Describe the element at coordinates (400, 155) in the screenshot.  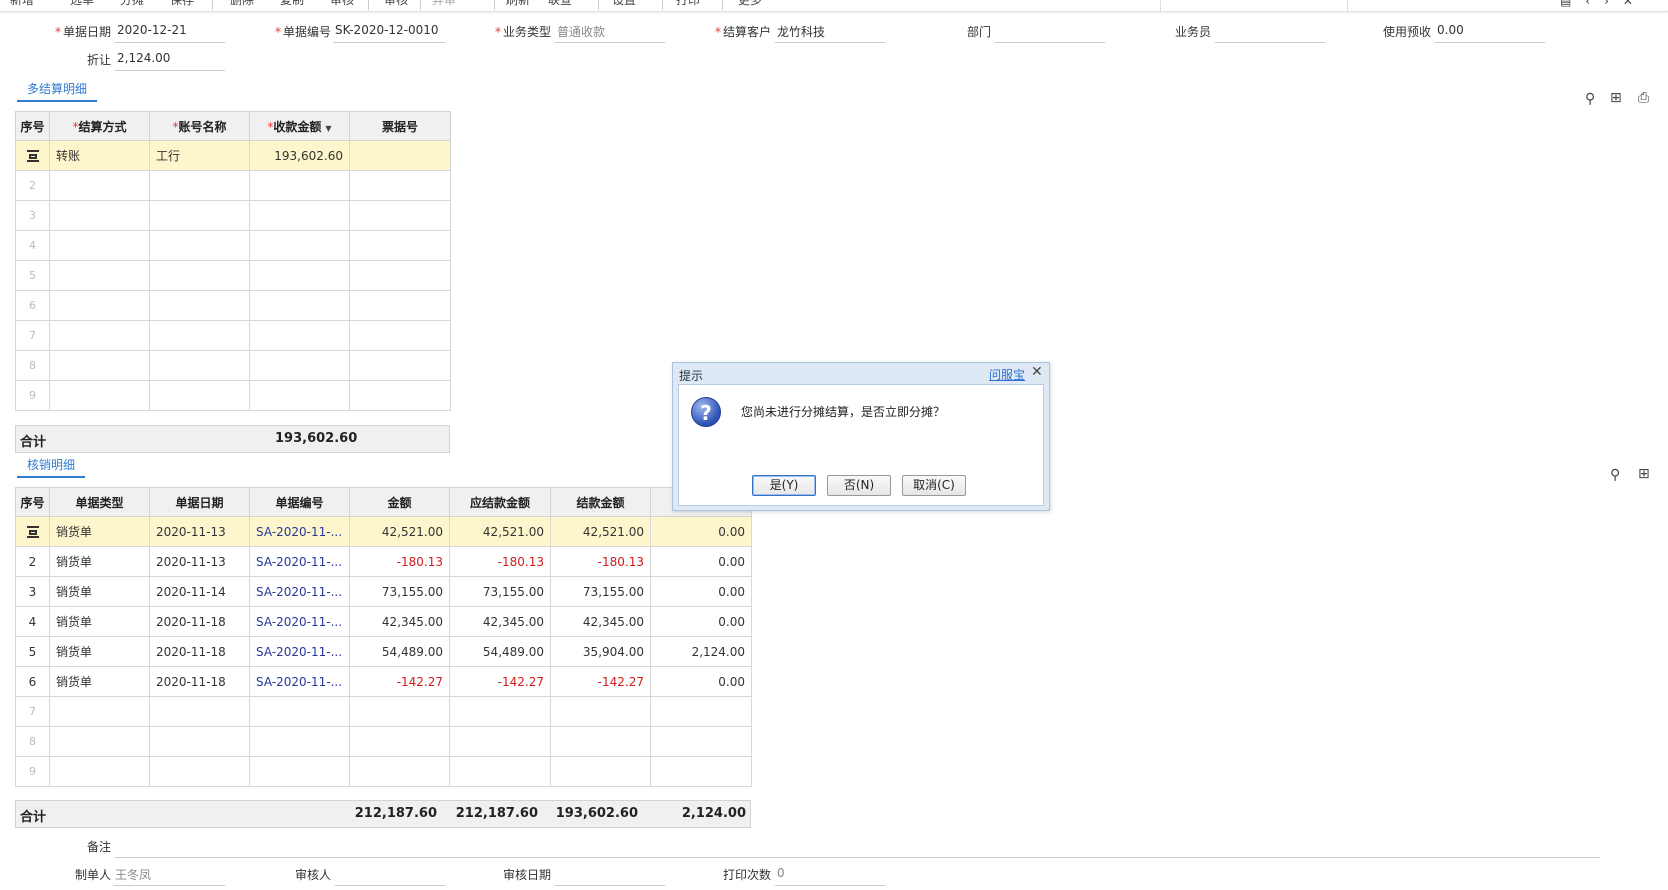
I see `cell-bill` at that location.